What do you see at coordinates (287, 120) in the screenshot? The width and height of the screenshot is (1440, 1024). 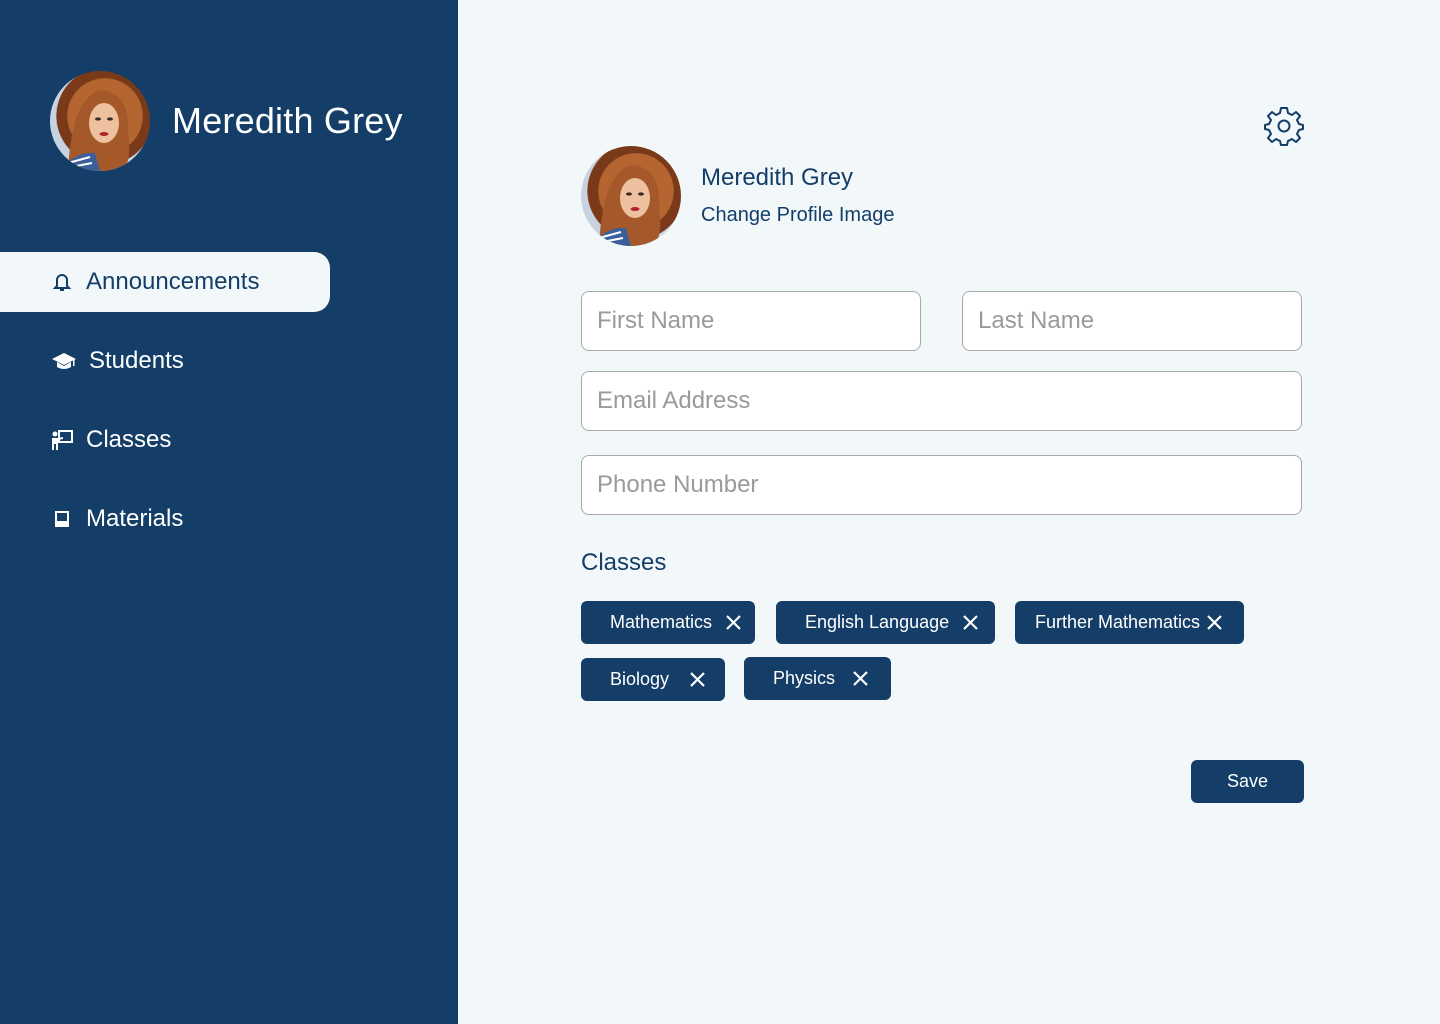 I see `sidebar-user-name: Meredith Grey` at bounding box center [287, 120].